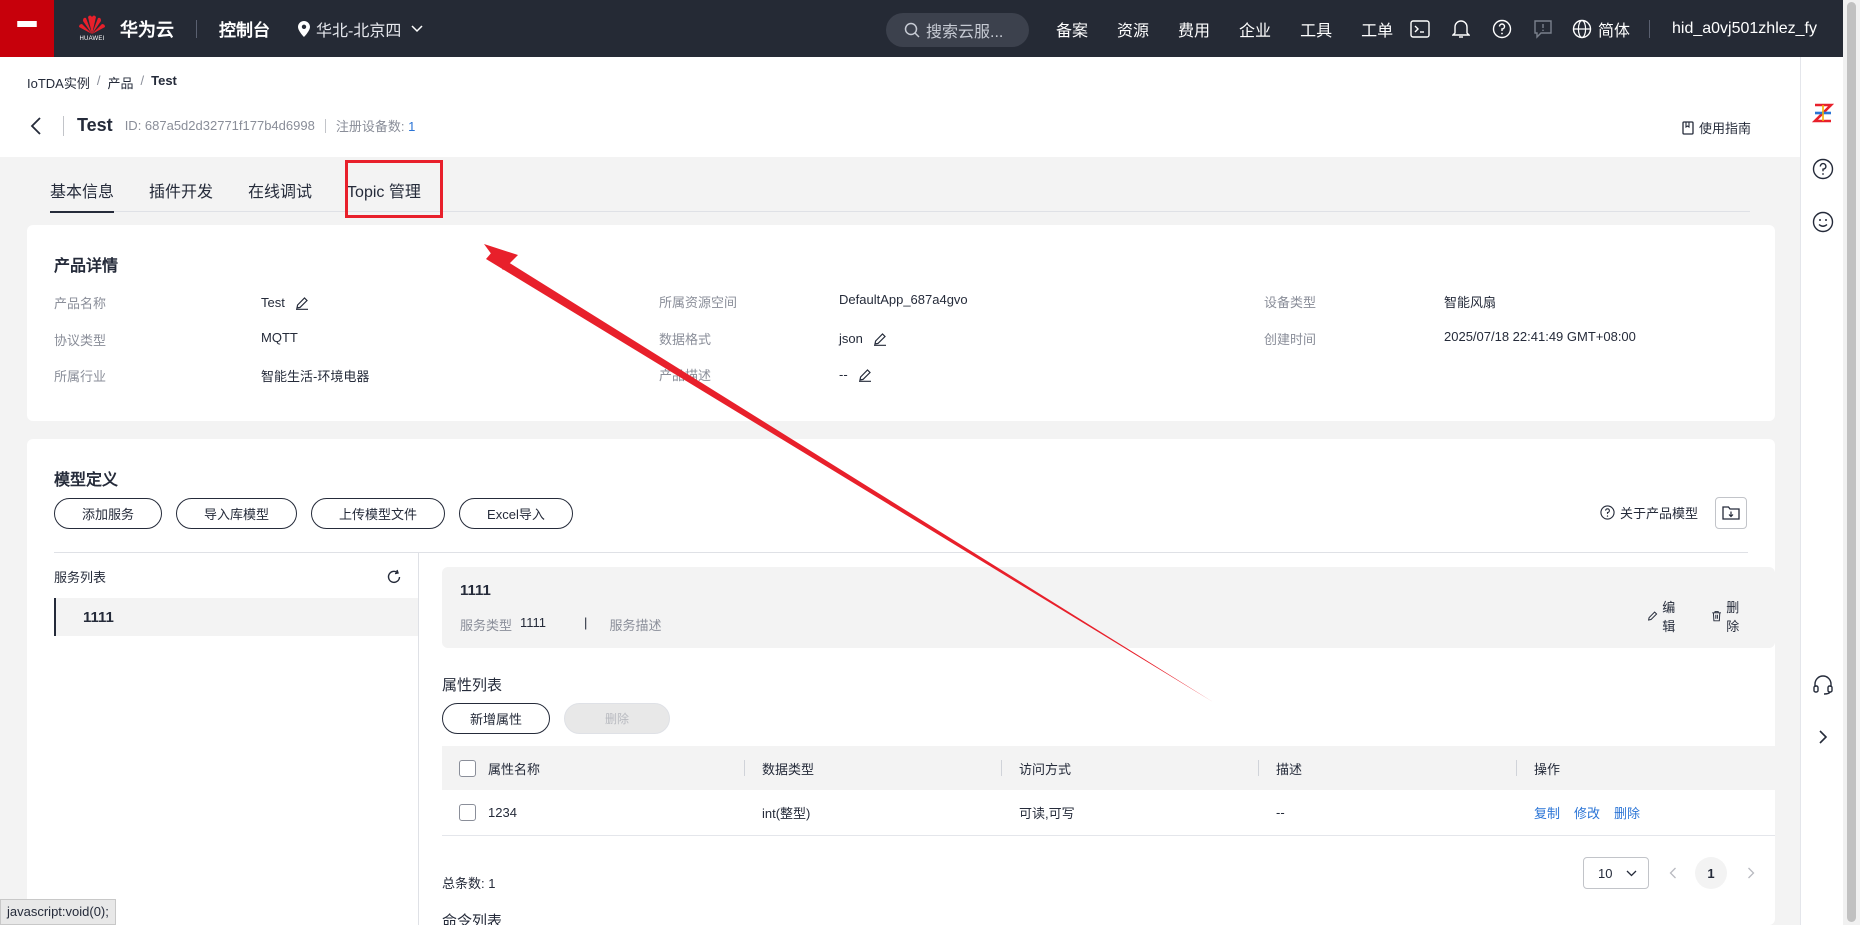 The height and width of the screenshot is (925, 1860). Describe the element at coordinates (394, 189) in the screenshot. I see `annotation-highlight-box` at that location.